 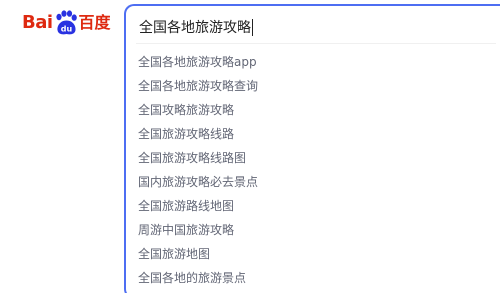 I want to click on suggestion-item: 全国攻略旅游攻略, so click(x=311, y=110).